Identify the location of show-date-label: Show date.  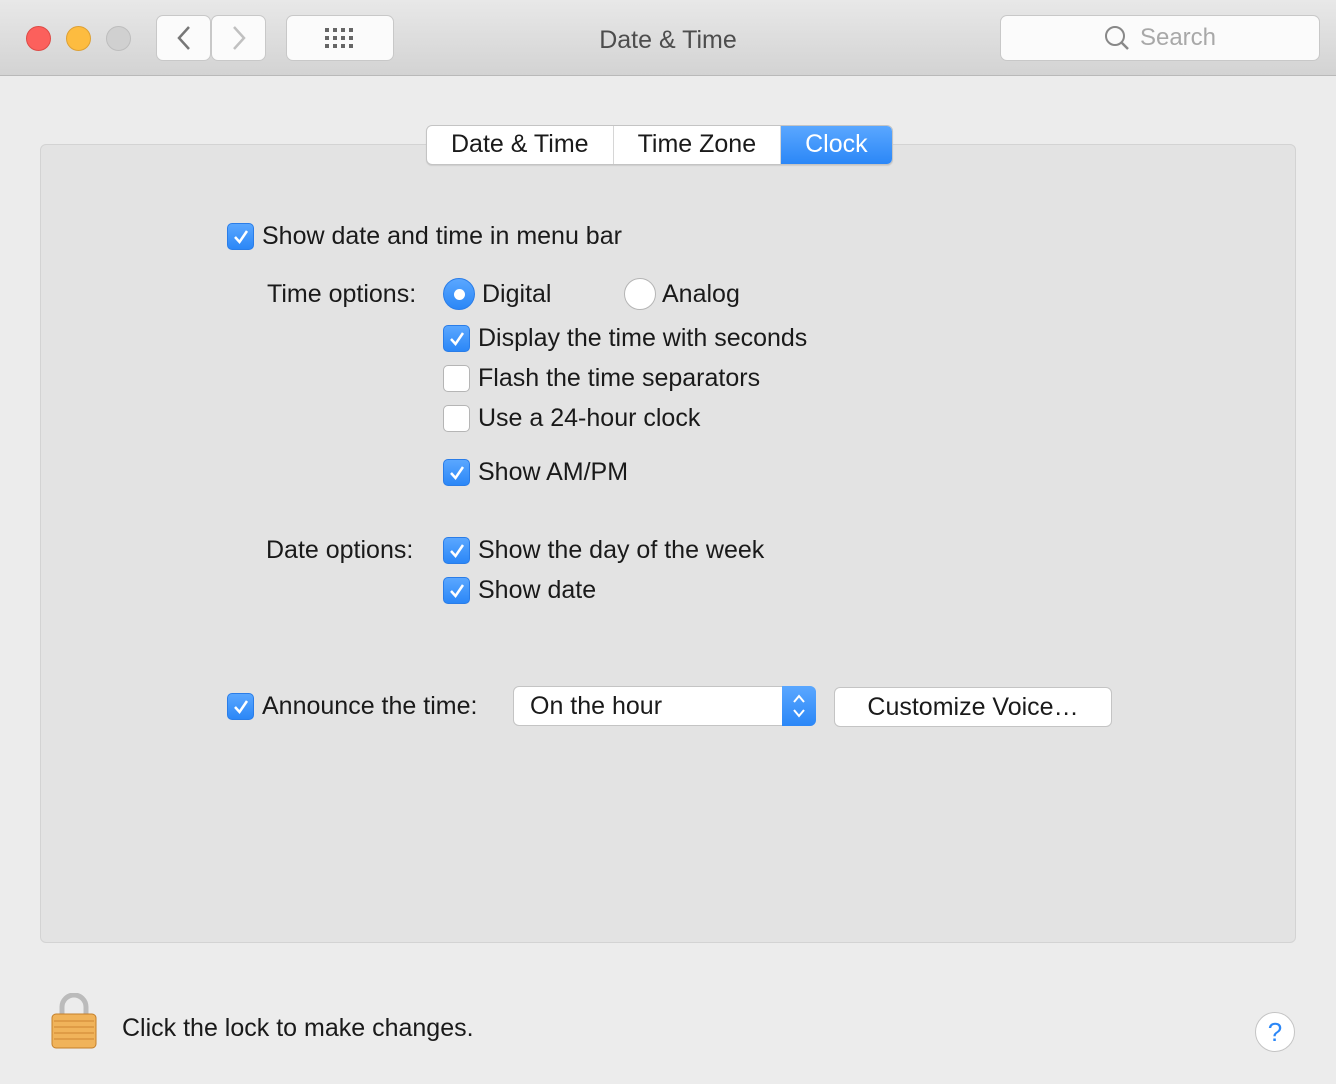
(537, 590).